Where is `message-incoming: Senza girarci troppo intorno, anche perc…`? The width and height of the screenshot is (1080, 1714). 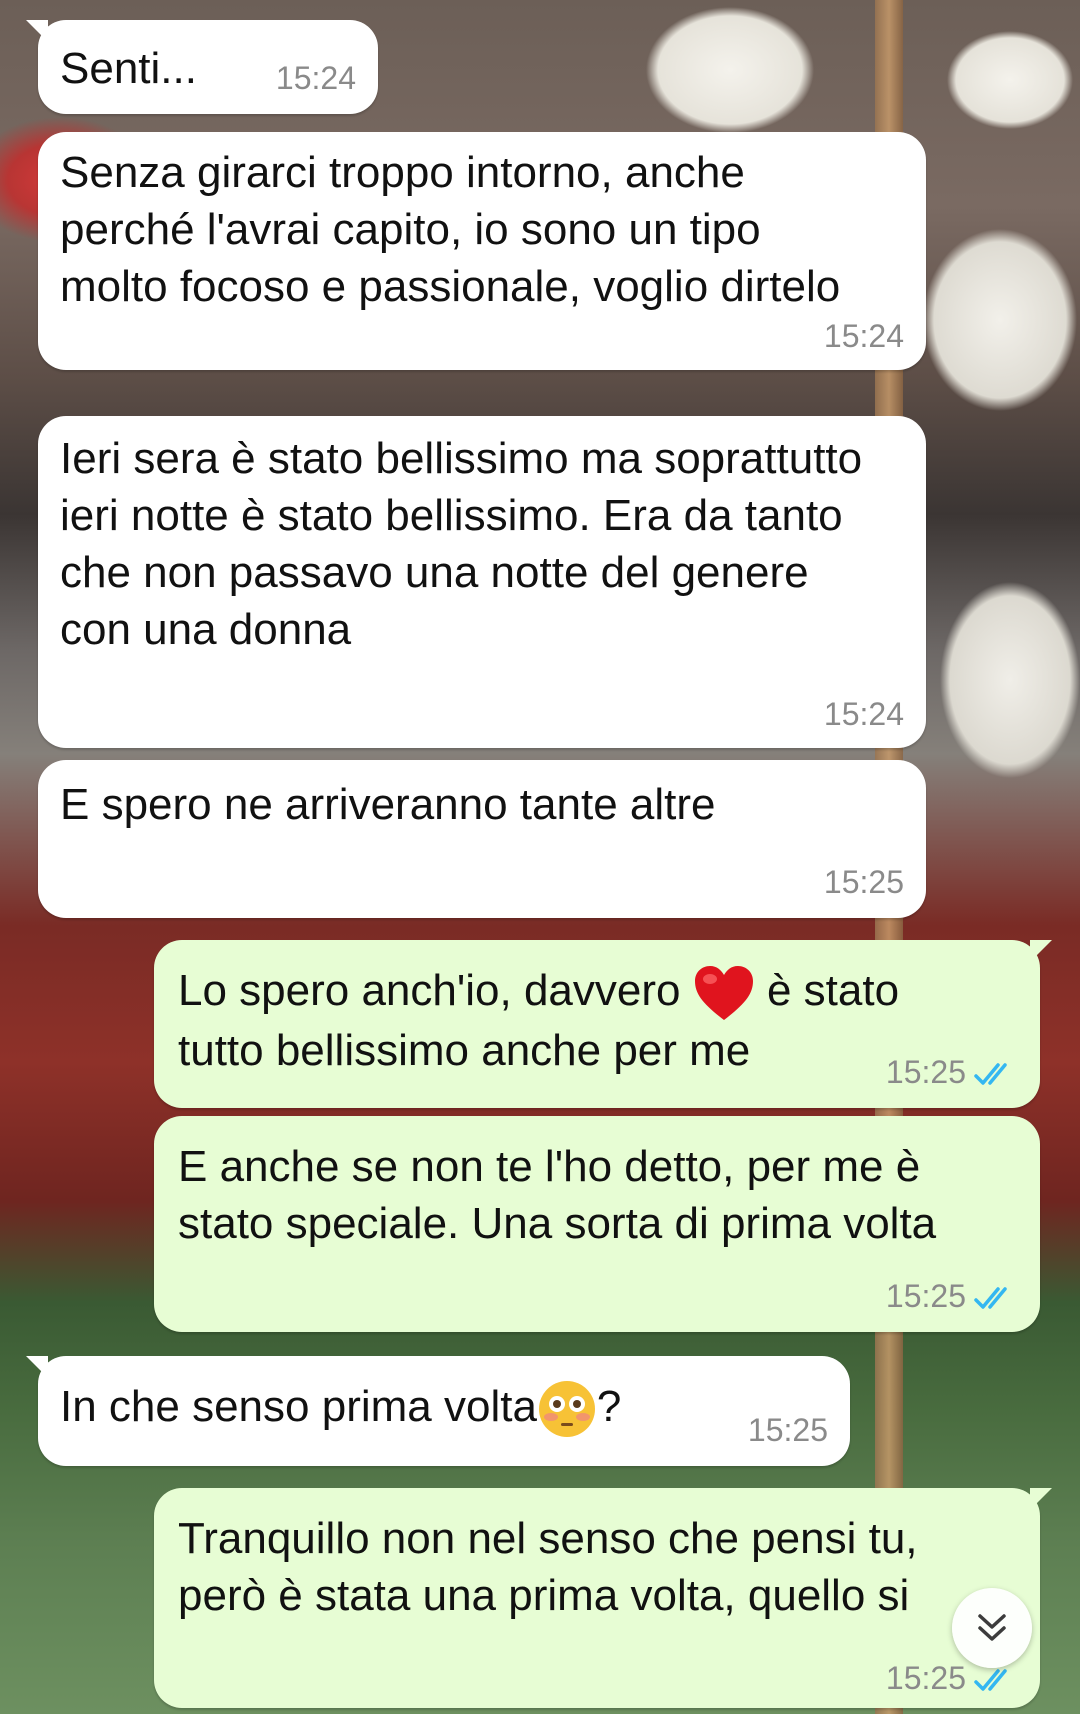
message-incoming: Senza girarci troppo intorno, anche perc… is located at coordinates (482, 251).